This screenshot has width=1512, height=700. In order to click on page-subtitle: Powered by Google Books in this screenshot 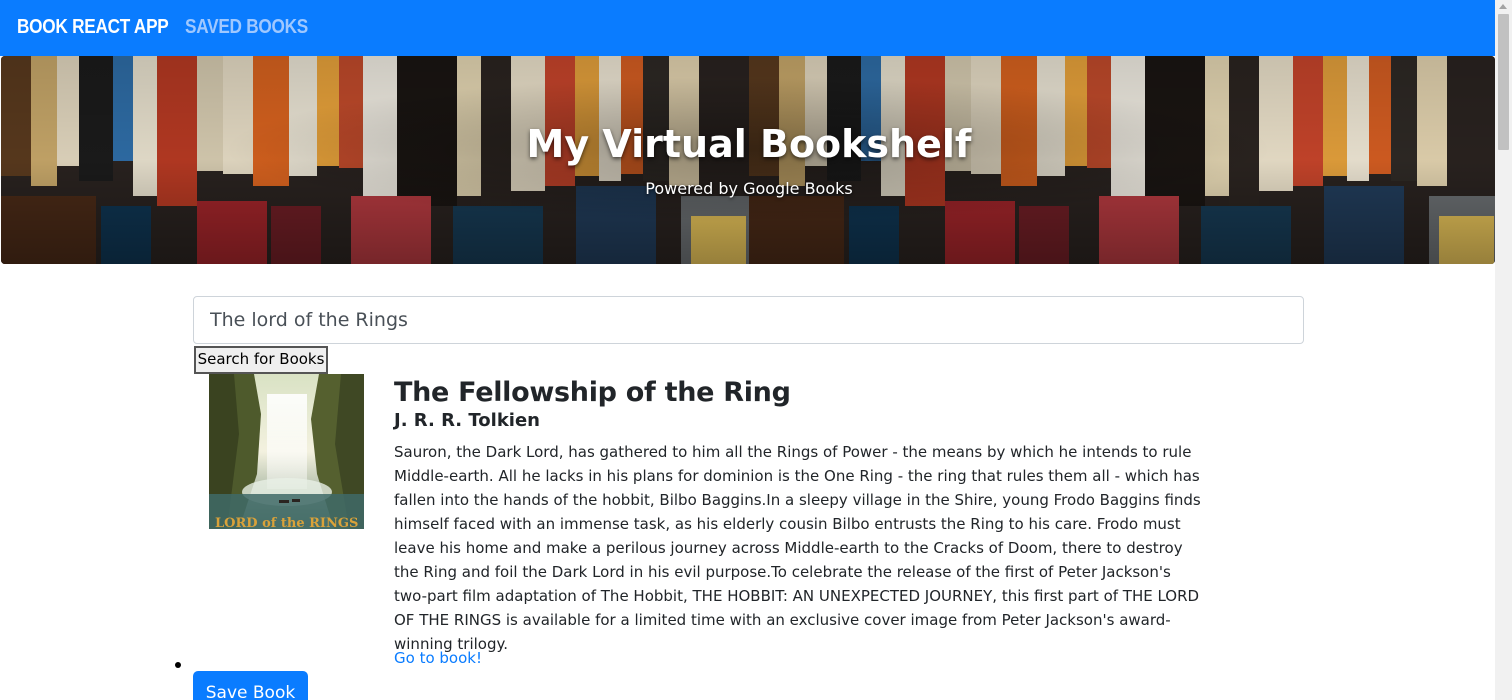, I will do `click(749, 188)`.